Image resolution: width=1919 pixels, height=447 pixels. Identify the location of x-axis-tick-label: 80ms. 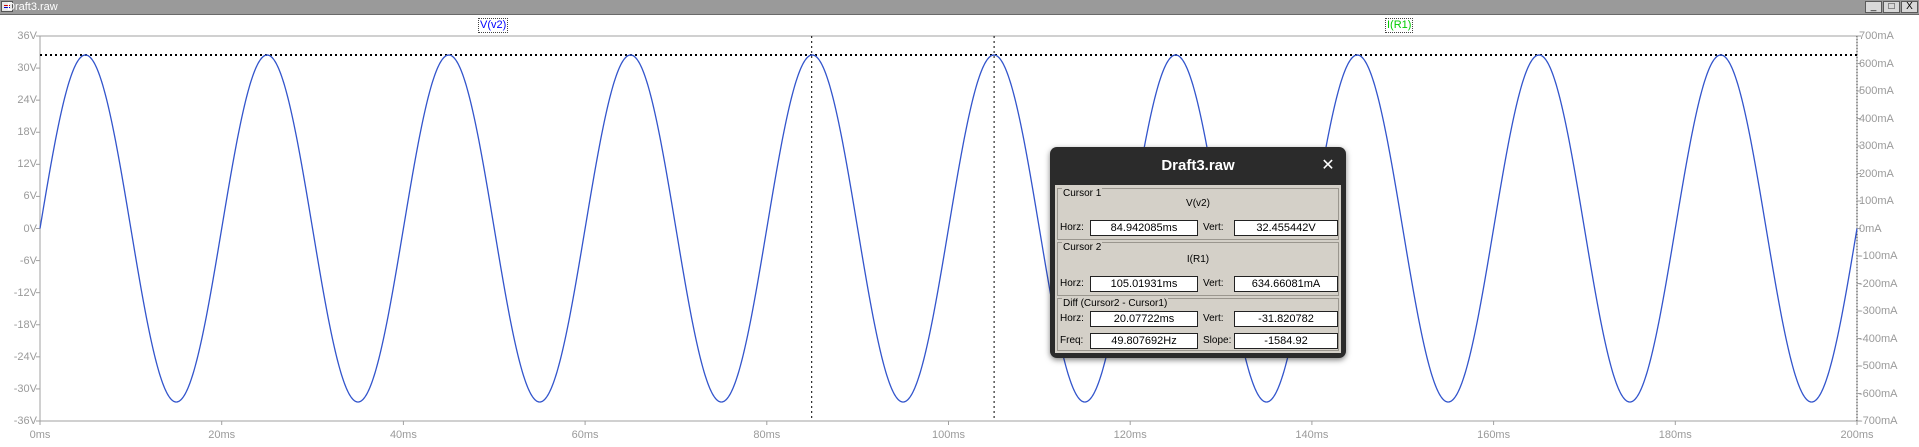
(767, 435).